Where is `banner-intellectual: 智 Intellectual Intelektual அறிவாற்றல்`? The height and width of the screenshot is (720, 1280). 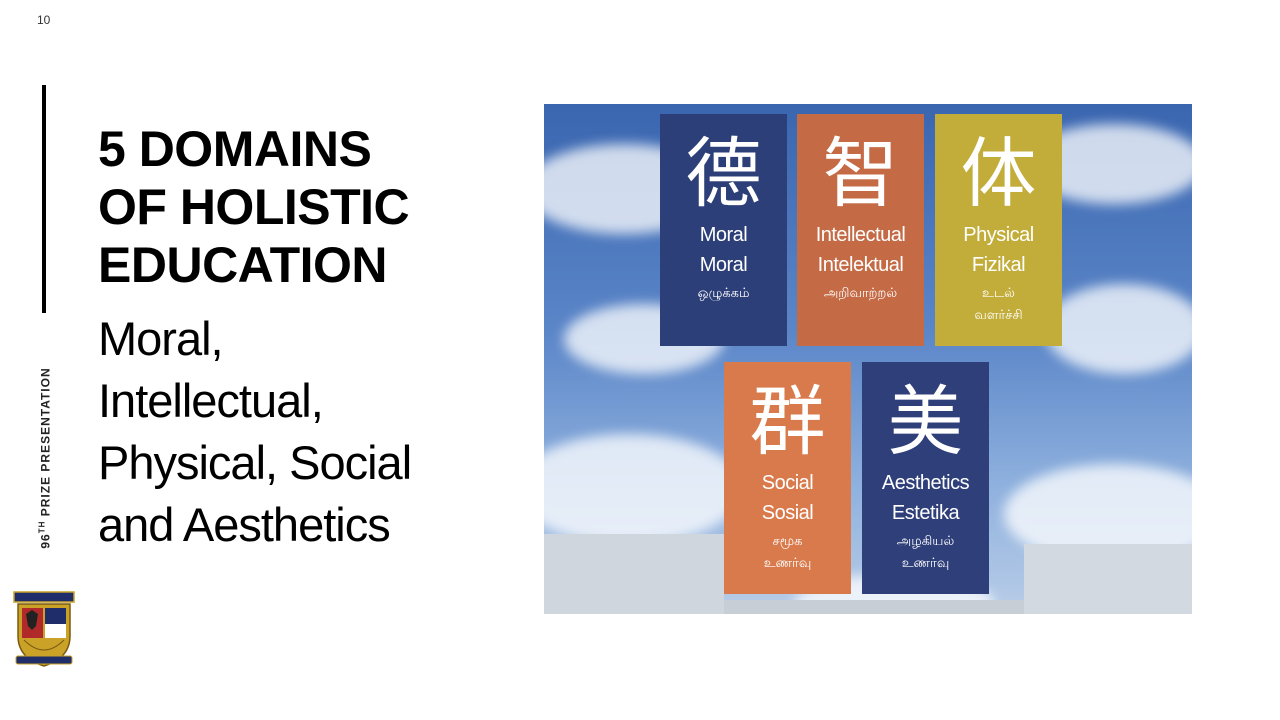 banner-intellectual: 智 Intellectual Intelektual அறிவாற்றல் is located at coordinates (860, 230).